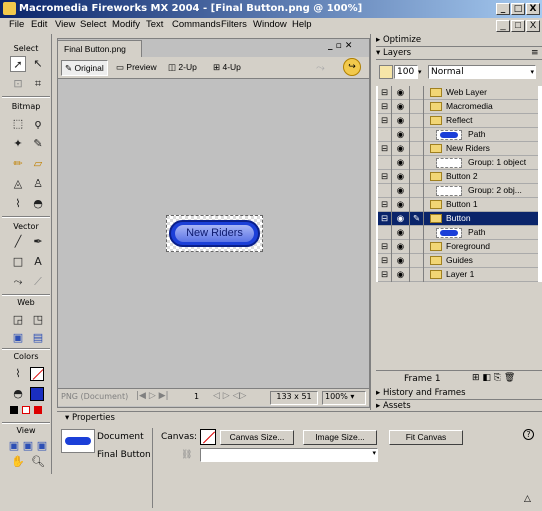 This screenshot has height=511, width=542. What do you see at coordinates (503, 9) in the screenshot?
I see `minimize-button: _` at bounding box center [503, 9].